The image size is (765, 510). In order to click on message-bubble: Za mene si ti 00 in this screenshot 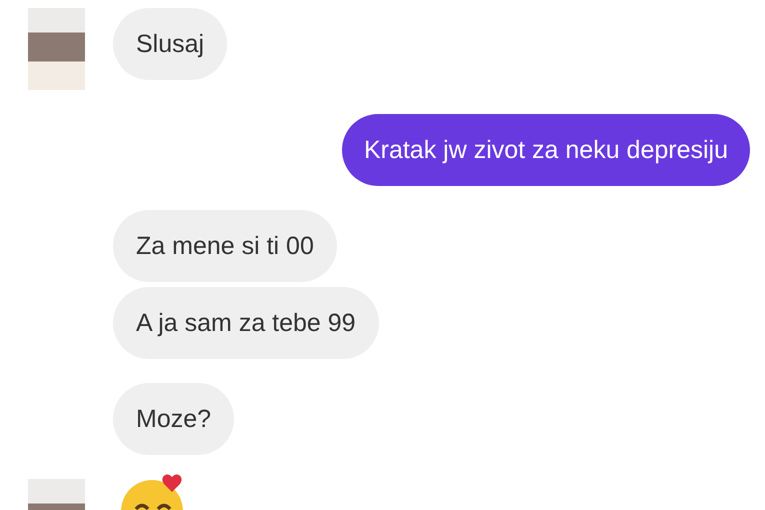, I will do `click(225, 246)`.